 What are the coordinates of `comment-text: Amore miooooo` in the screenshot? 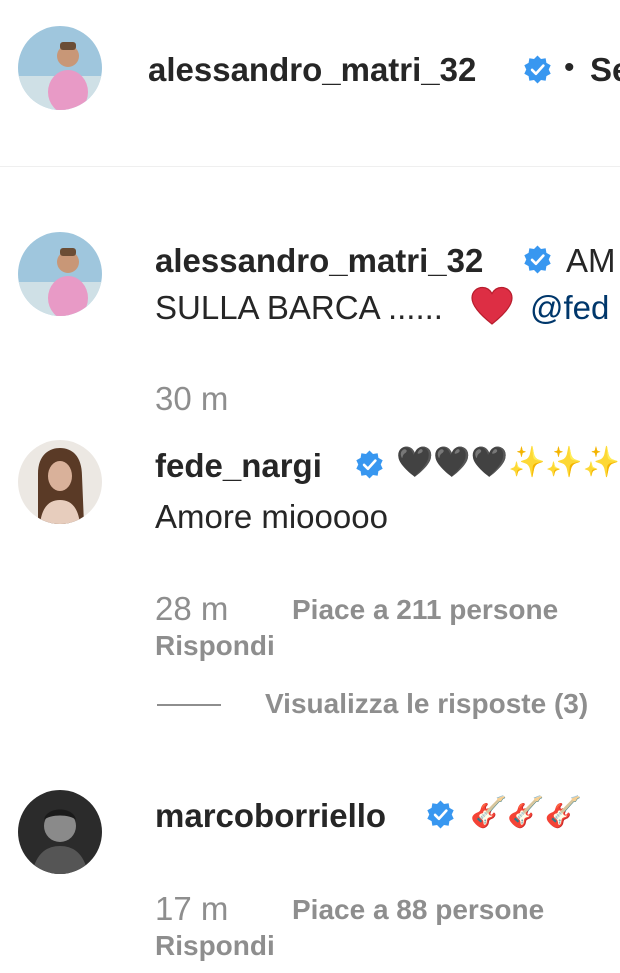 It's located at (271, 516).